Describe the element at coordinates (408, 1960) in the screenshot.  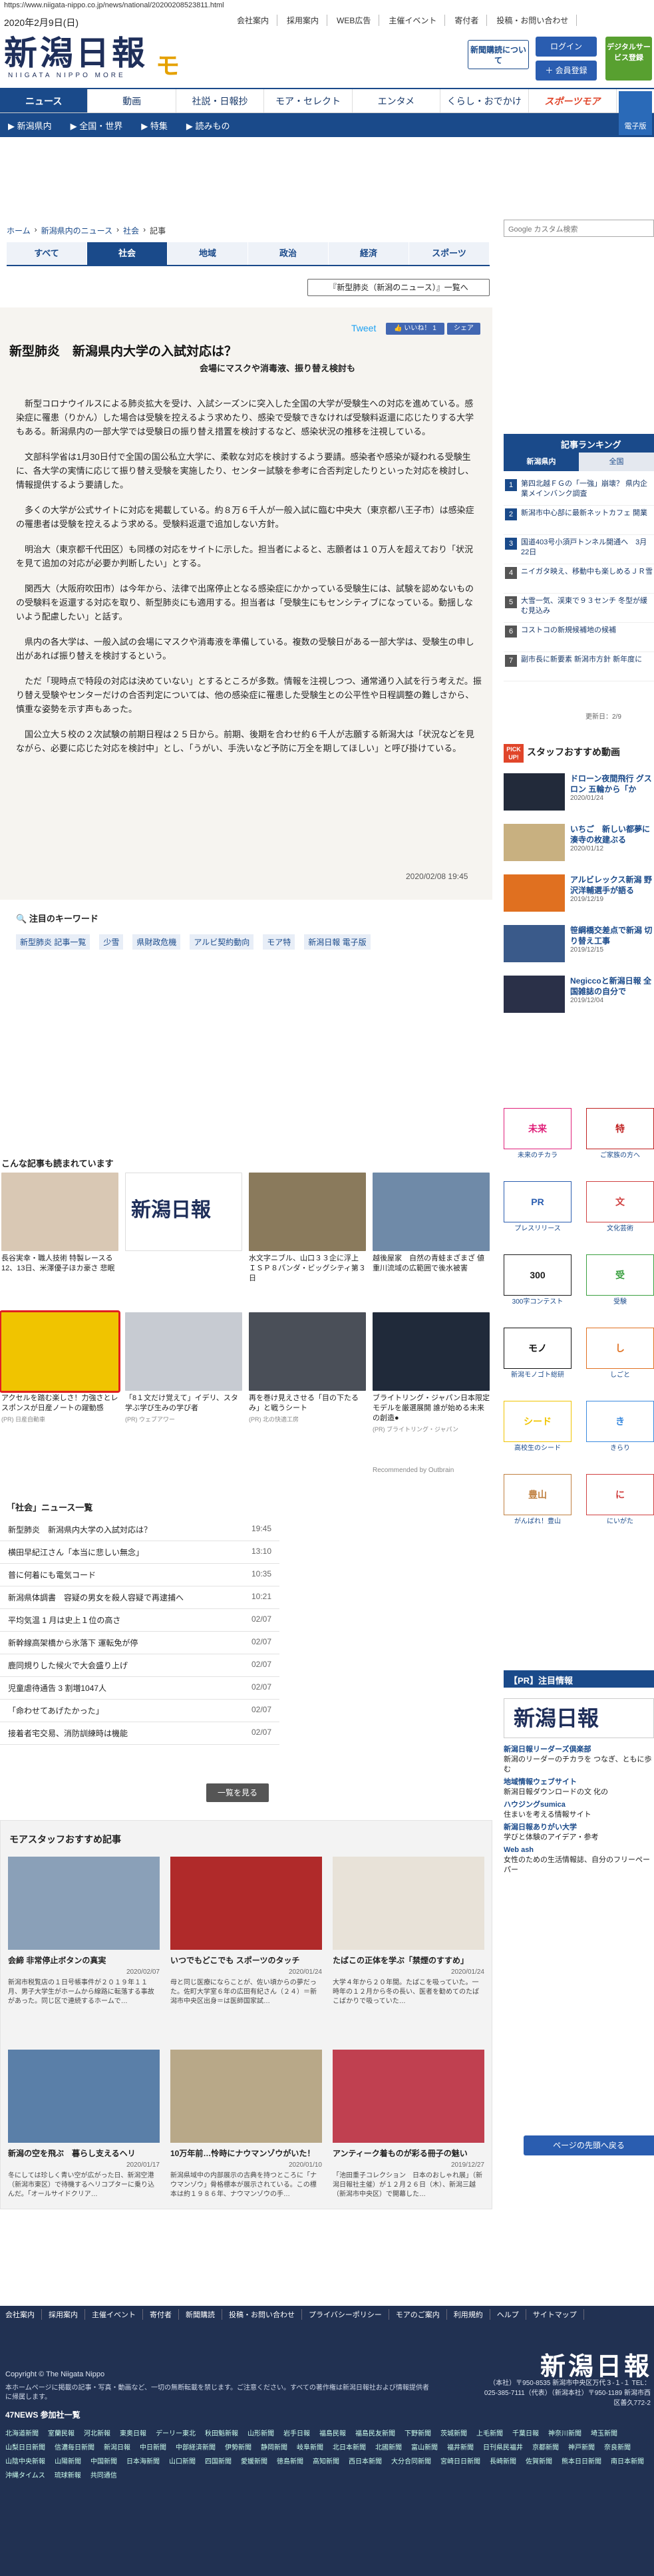
I see `staff-pick-title: たばこの正体を学ぶ「禁煙のすすめ」` at that location.